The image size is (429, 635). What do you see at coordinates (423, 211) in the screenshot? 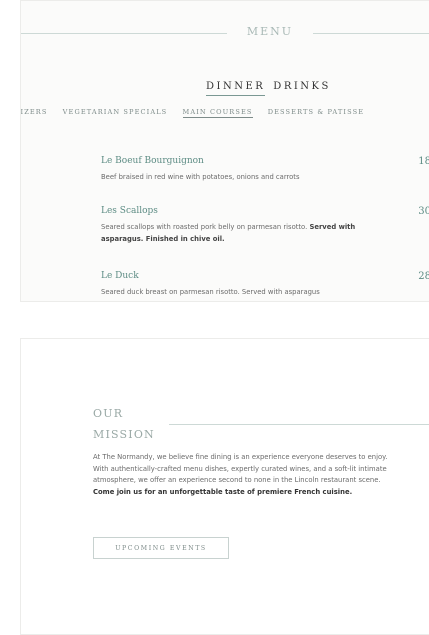
I see `dish-price: 30` at bounding box center [423, 211].